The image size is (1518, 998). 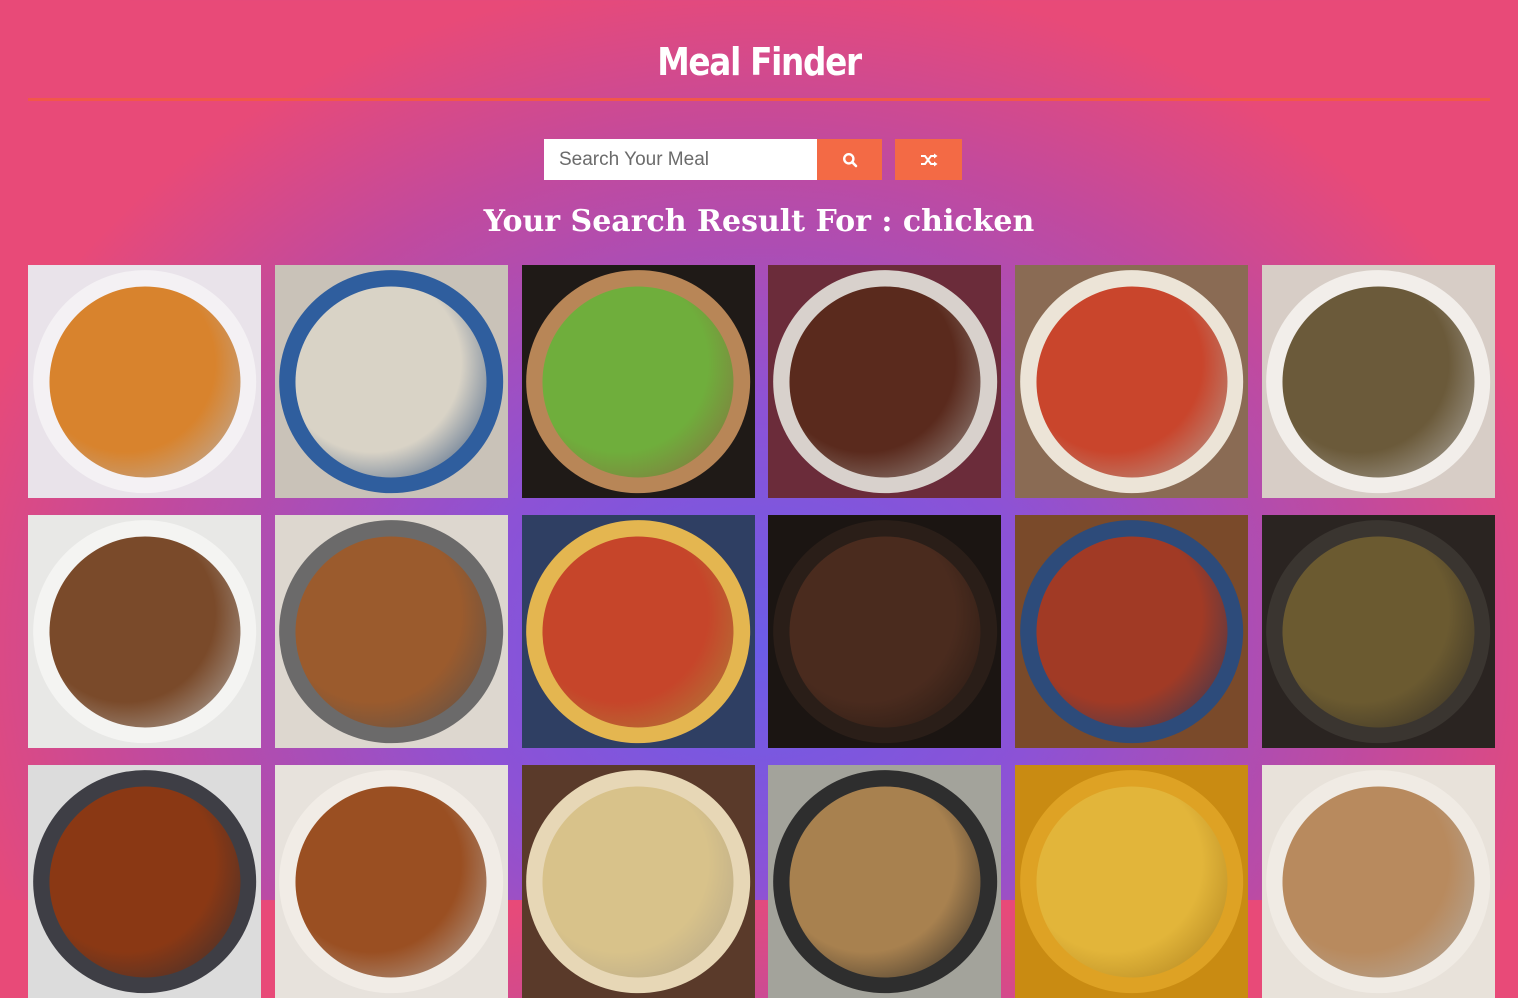 What do you see at coordinates (759, 221) in the screenshot?
I see `search-result-heading: Your Search Result For : chicken` at bounding box center [759, 221].